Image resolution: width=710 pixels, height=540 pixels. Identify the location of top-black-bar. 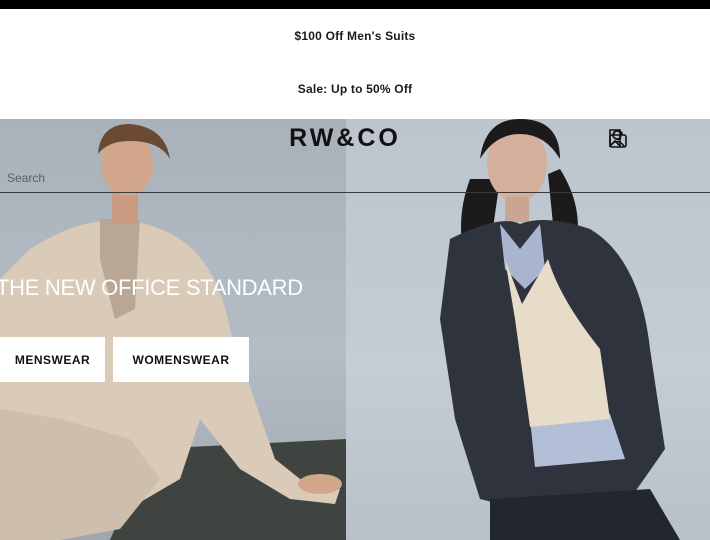
(355, 4).